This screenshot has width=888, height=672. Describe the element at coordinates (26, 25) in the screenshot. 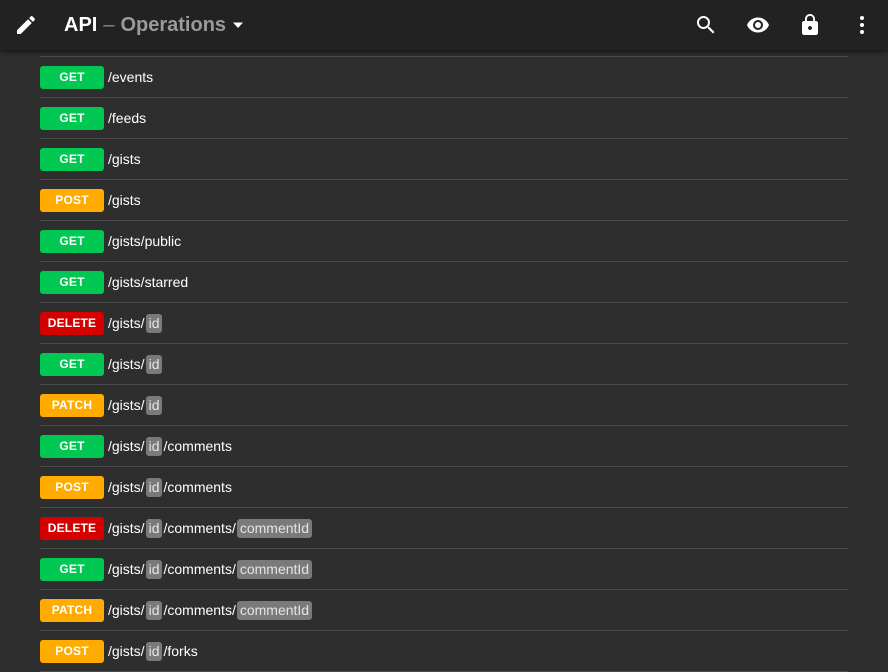

I see `edit-icon` at that location.